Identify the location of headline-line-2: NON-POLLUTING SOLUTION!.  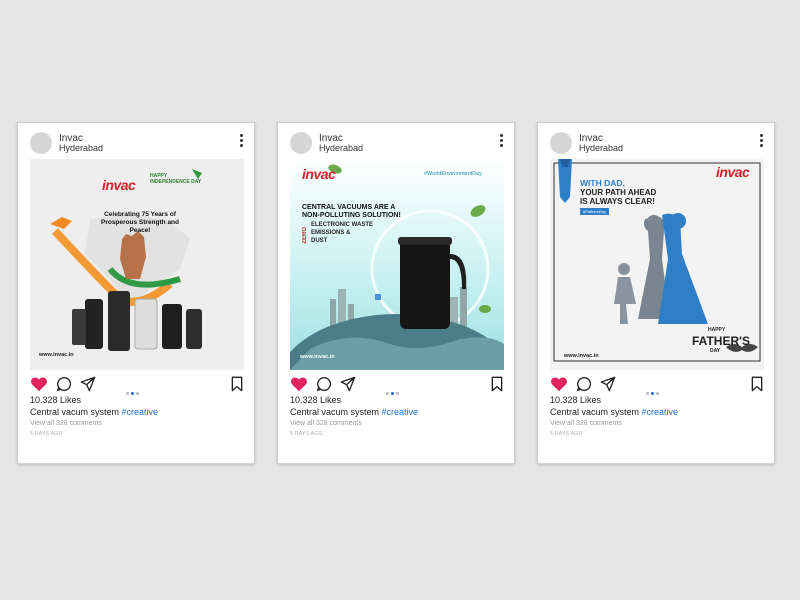
(351, 215).